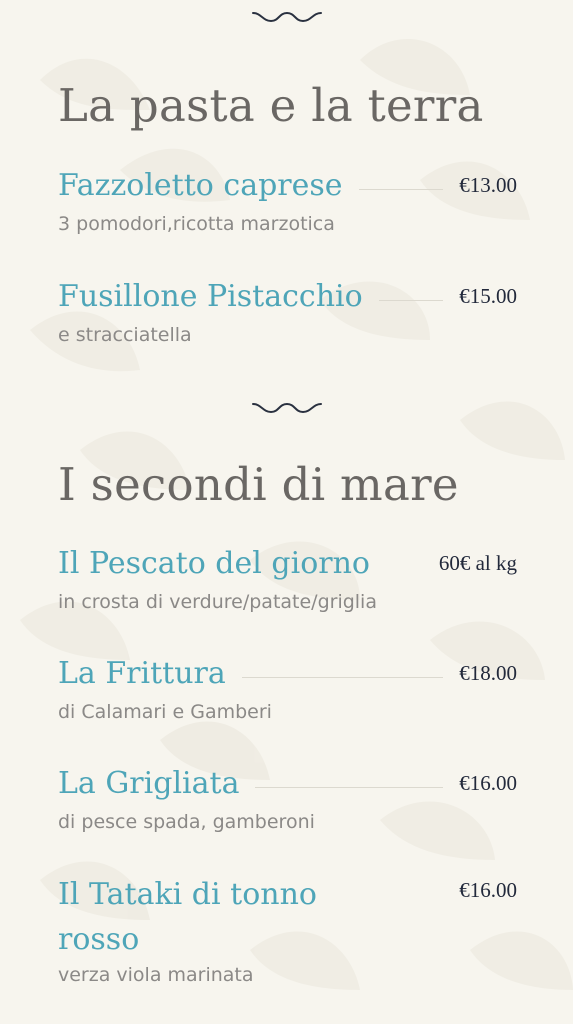 The image size is (573, 1024). Describe the element at coordinates (200, 185) in the screenshot. I see `dish-name: Fazzoletto caprese` at that location.